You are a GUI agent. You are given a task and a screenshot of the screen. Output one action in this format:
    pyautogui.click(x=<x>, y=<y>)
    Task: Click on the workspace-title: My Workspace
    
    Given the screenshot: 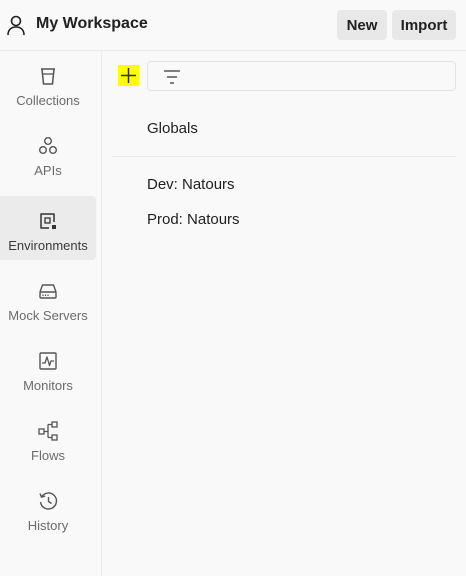 What is the action you would take?
    pyautogui.click(x=92, y=24)
    